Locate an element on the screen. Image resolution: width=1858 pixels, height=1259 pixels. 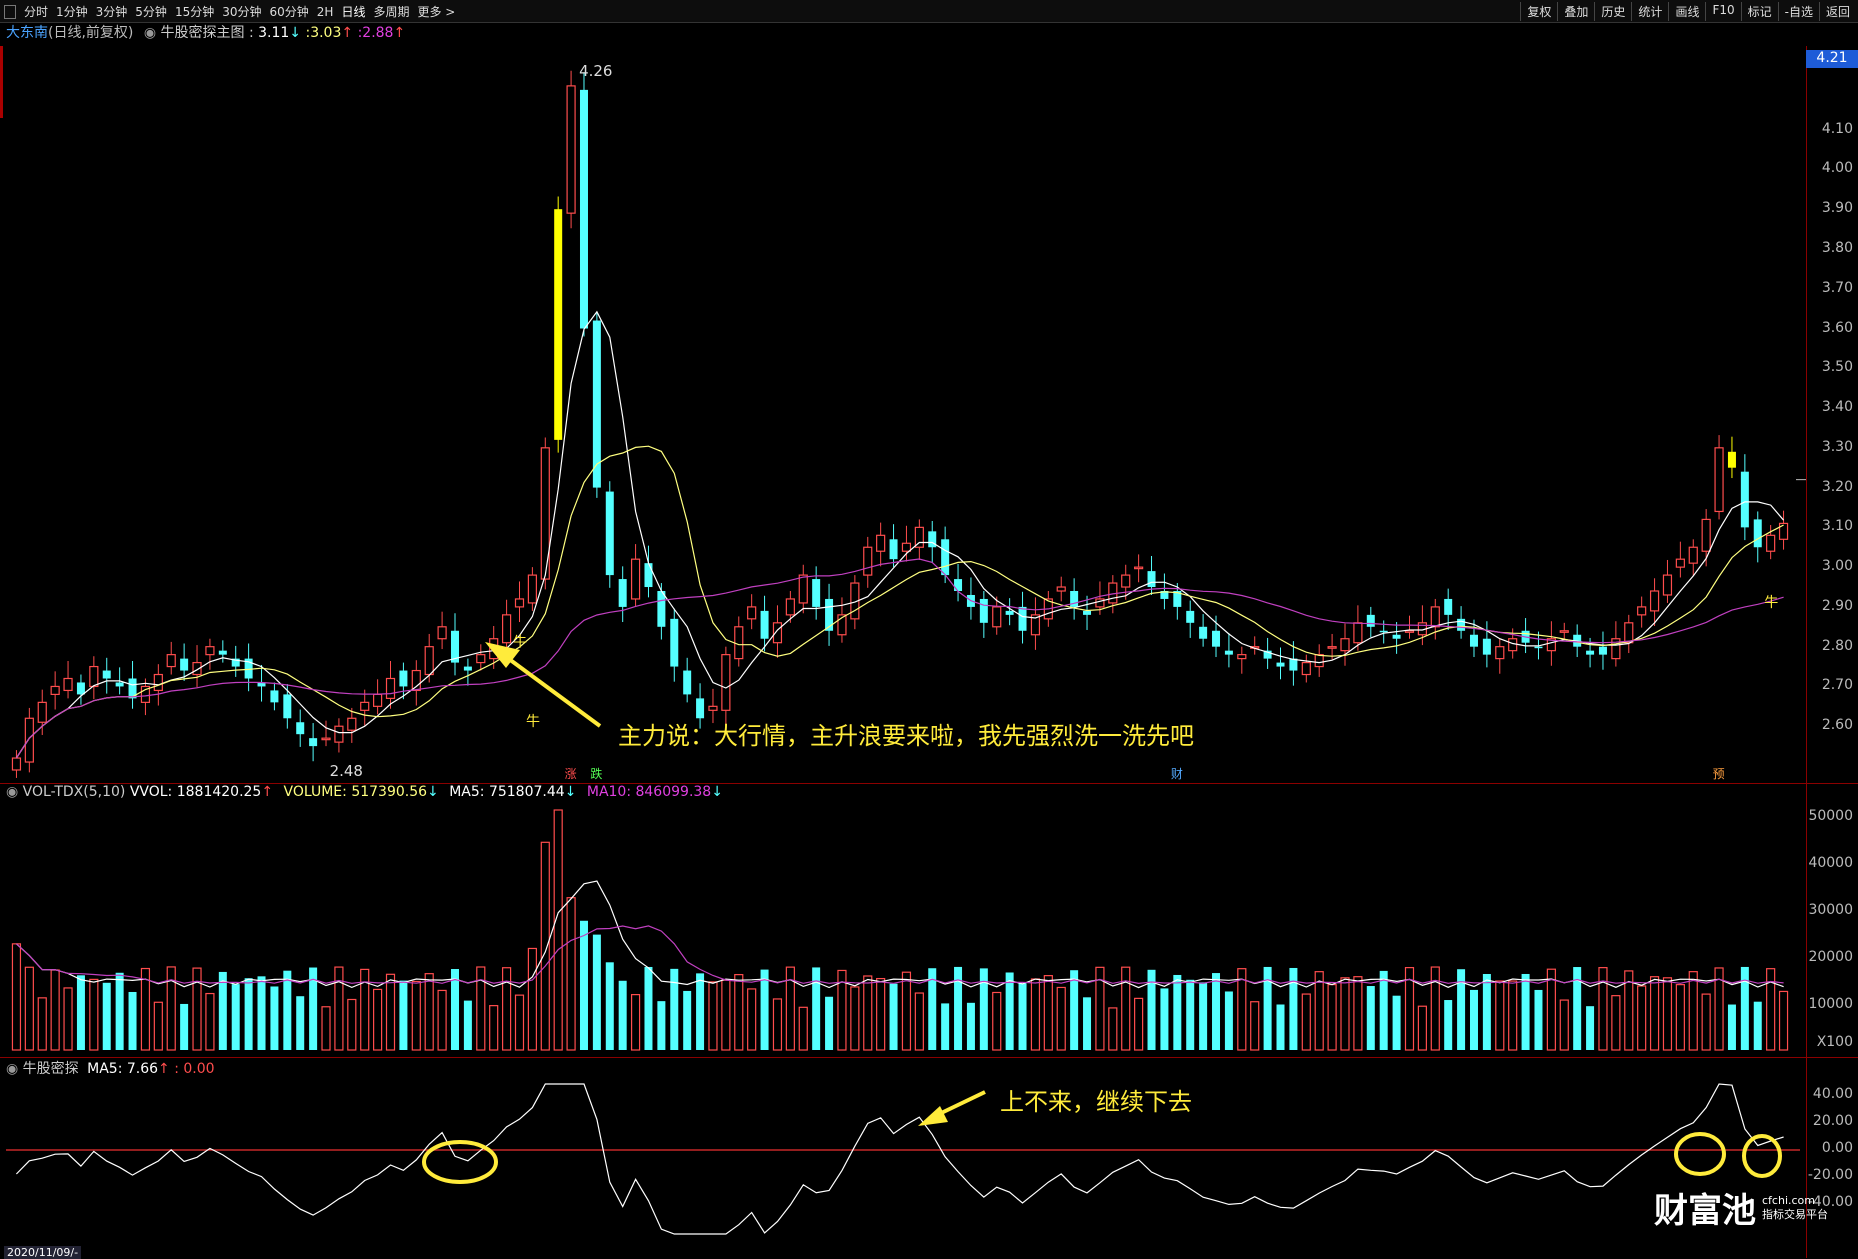
toolbar-button-4: 画线 is located at coordinates (1686, 11).